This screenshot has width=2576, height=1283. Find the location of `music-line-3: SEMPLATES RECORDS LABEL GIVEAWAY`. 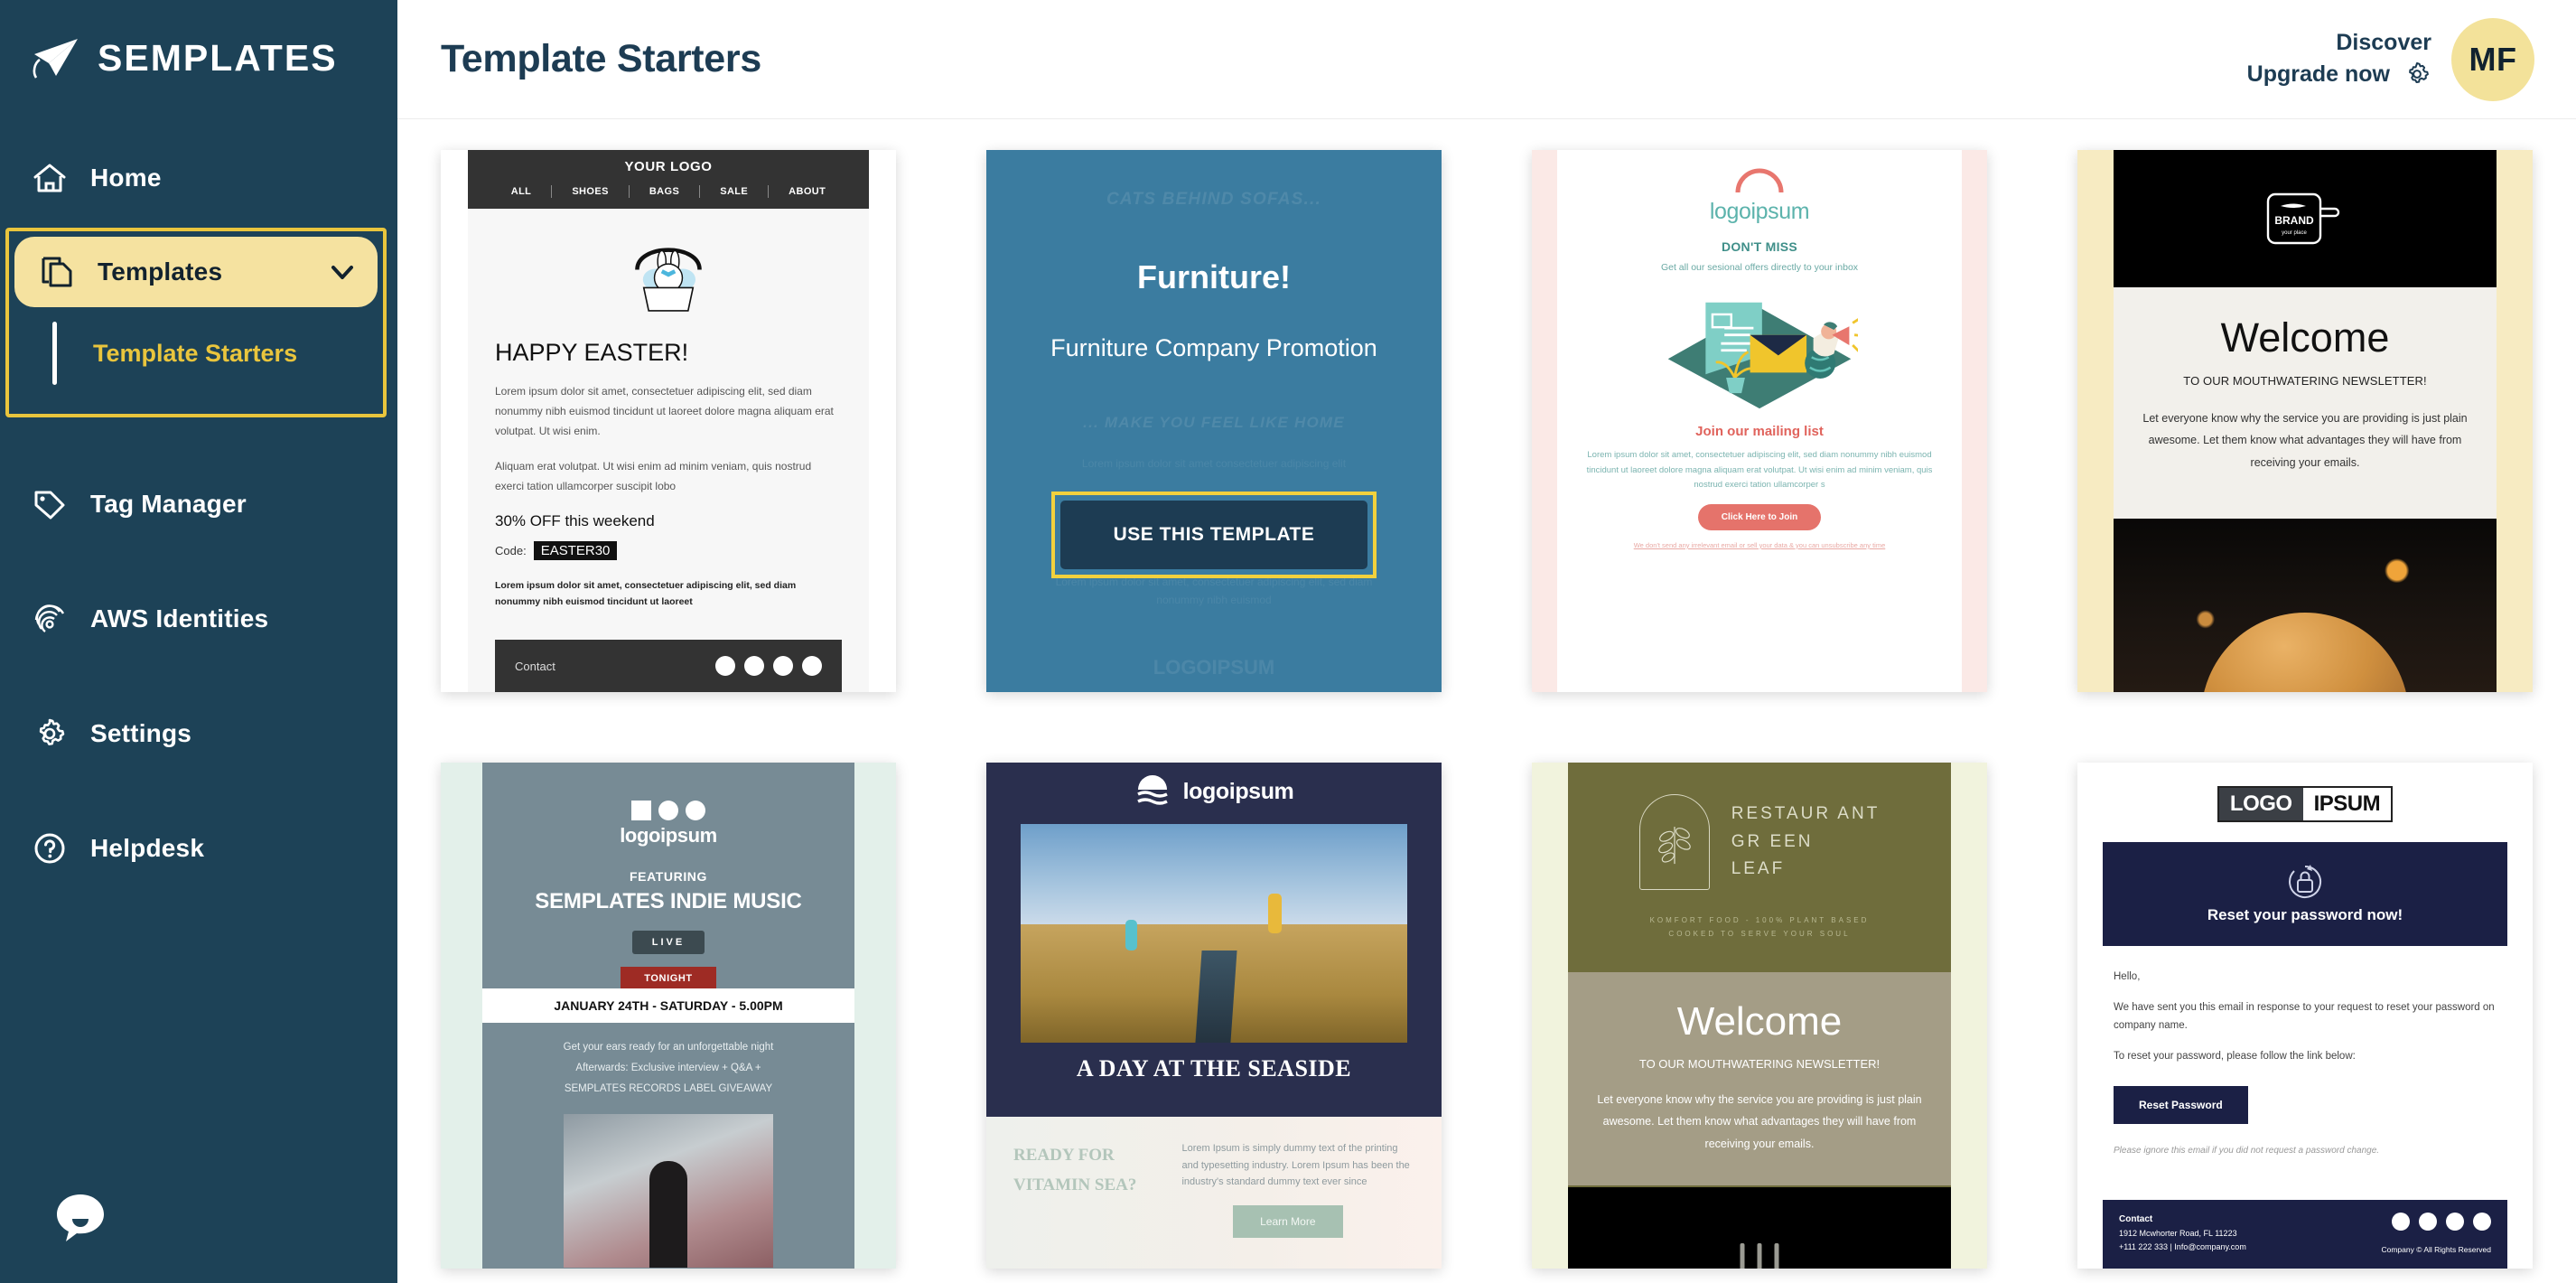

music-line-3: SEMPLATES RECORDS LABEL GIVEAWAY is located at coordinates (668, 1088).